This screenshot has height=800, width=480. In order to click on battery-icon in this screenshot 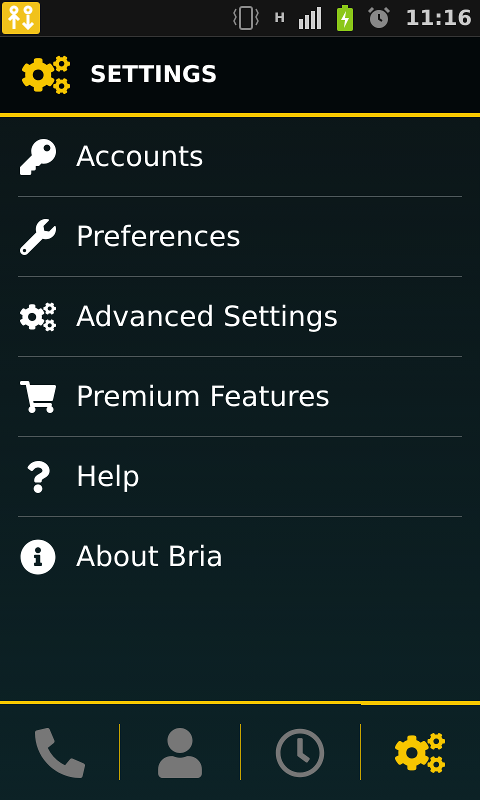, I will do `click(345, 18)`.